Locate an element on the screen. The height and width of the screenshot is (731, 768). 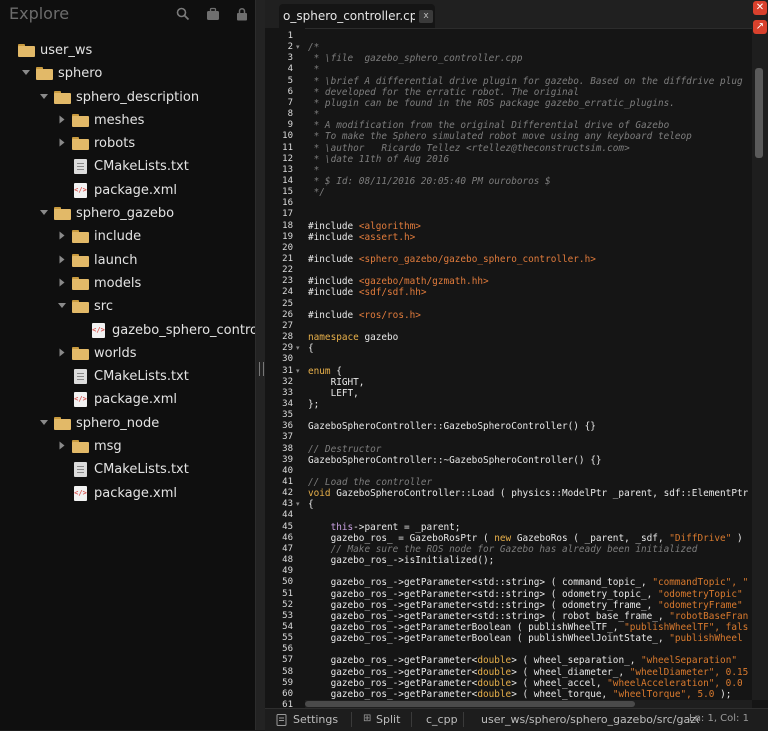
tree-folder: user_ws is located at coordinates (127, 51).